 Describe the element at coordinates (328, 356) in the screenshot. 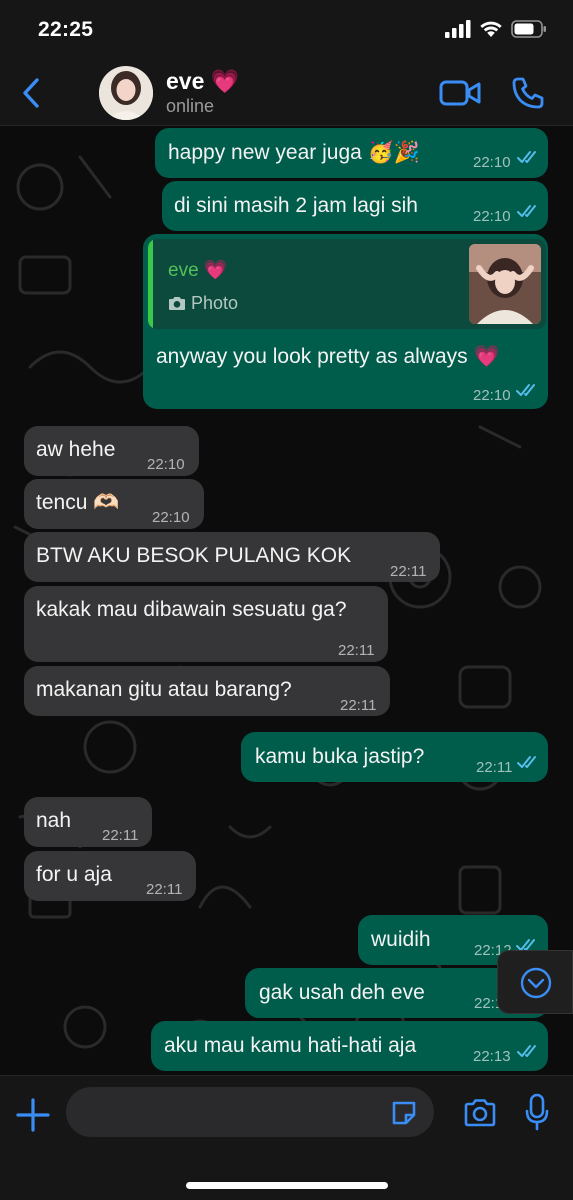

I see `message-text: anyway you look pretty as always 💗` at that location.